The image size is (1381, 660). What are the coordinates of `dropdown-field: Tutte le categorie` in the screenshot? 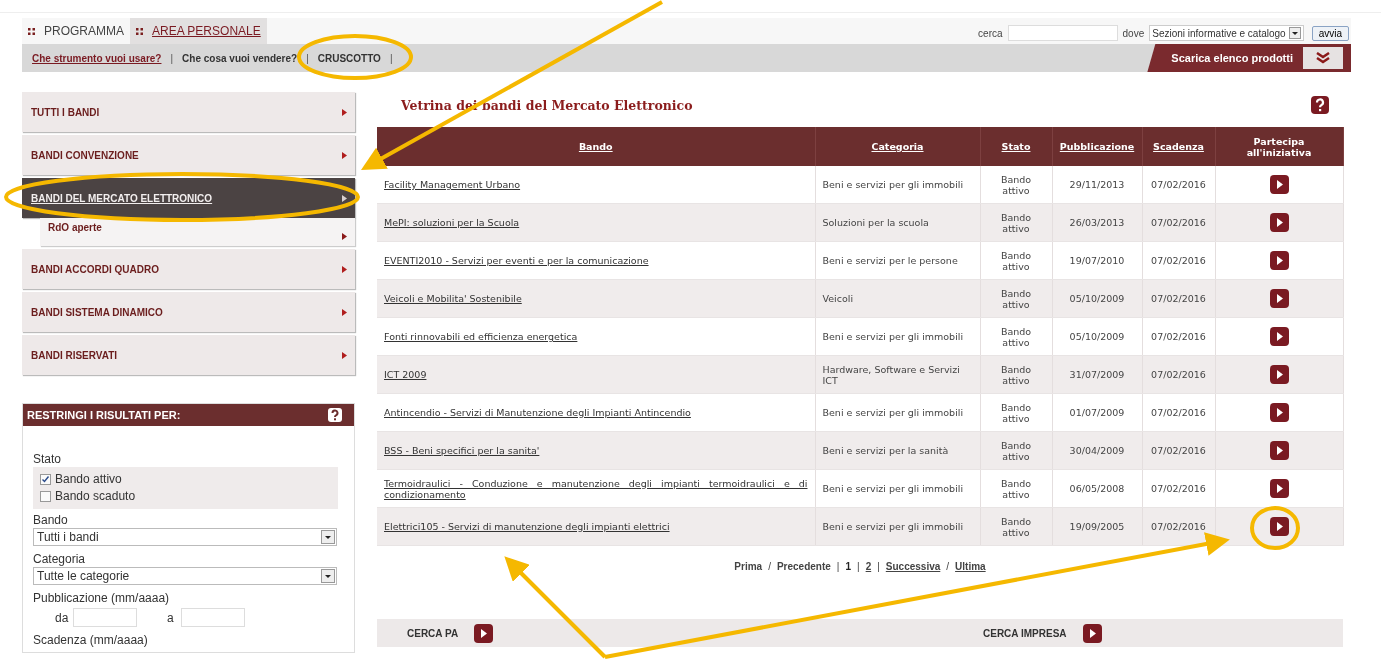 It's located at (185, 576).